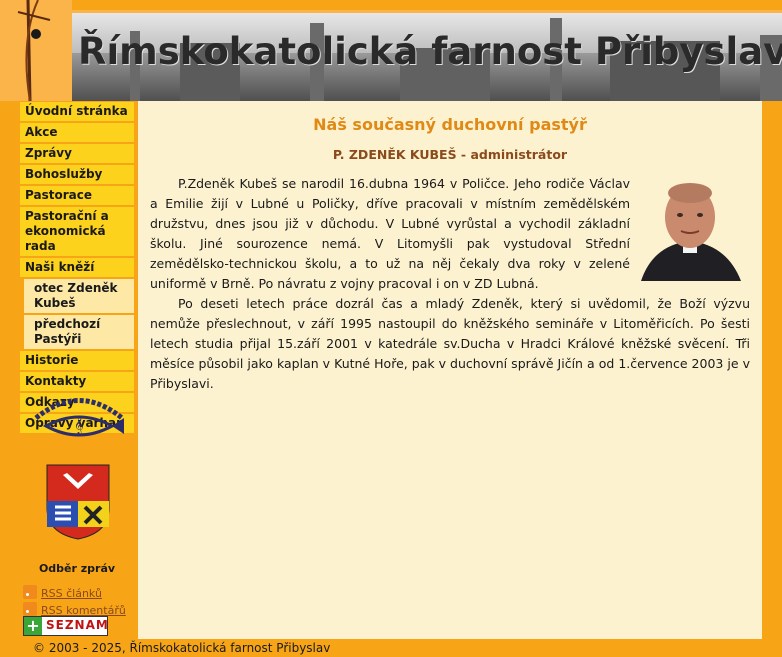 This screenshot has height=657, width=782. I want to click on seznam-label: SEZNAM, so click(77, 625).